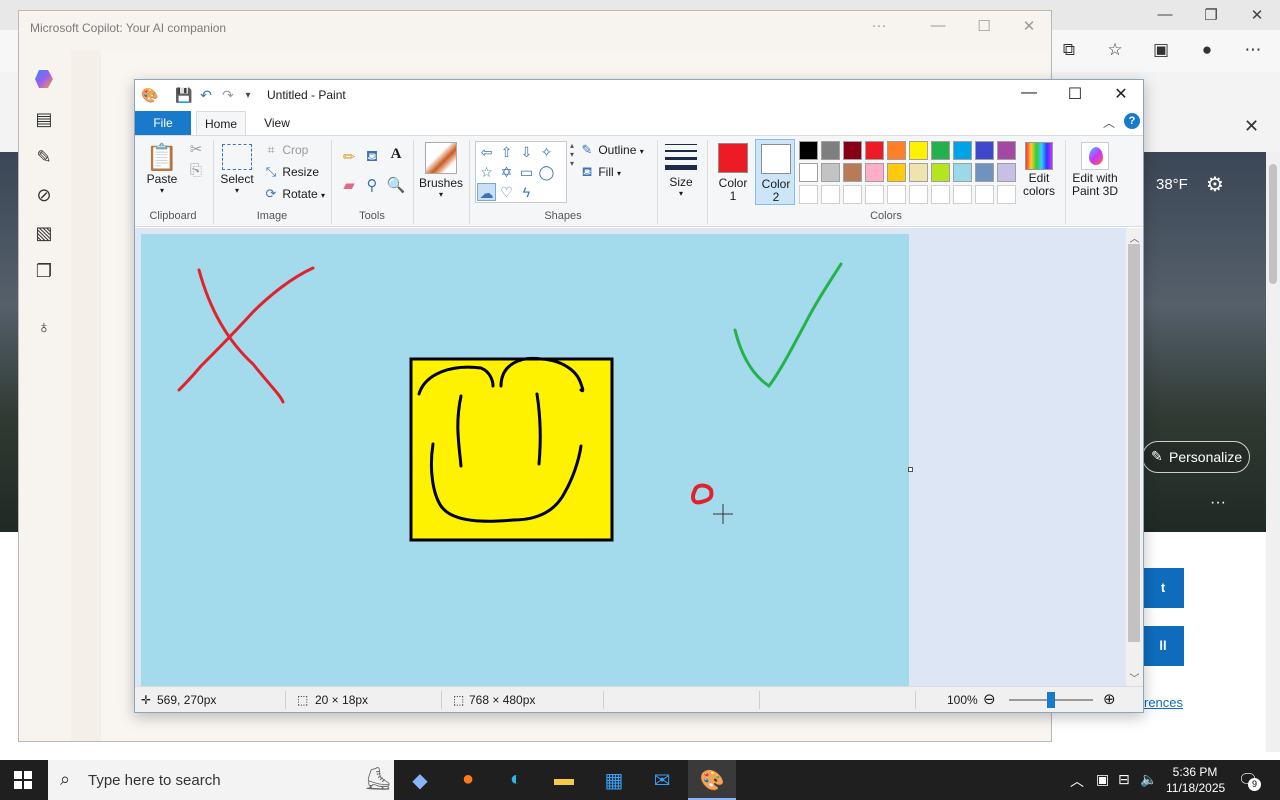  I want to click on shape-down-arrow-icon: ⇩, so click(526, 152).